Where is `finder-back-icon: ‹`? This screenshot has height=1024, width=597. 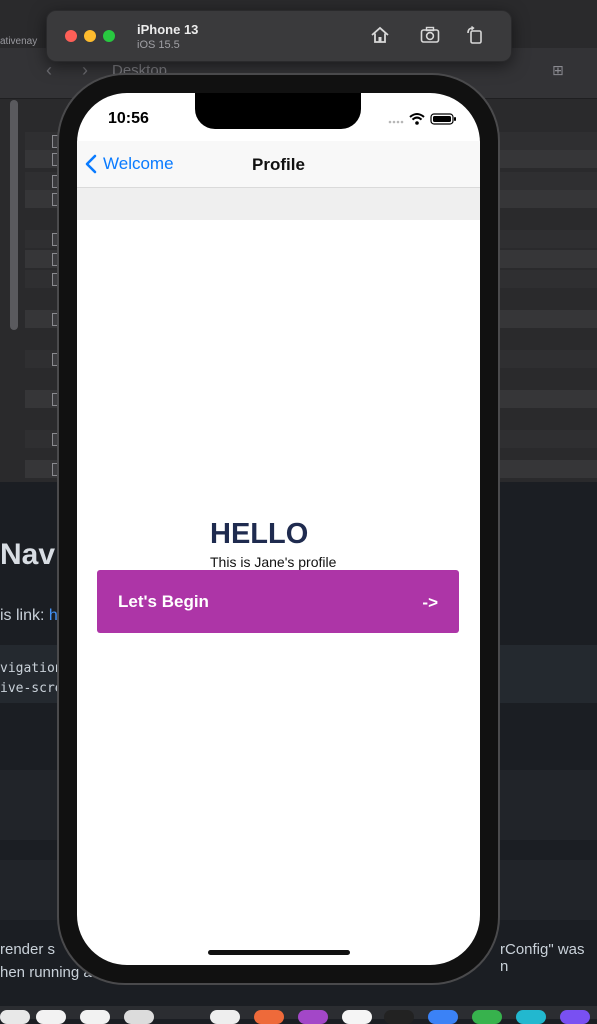
finder-back-icon: ‹ is located at coordinates (49, 70).